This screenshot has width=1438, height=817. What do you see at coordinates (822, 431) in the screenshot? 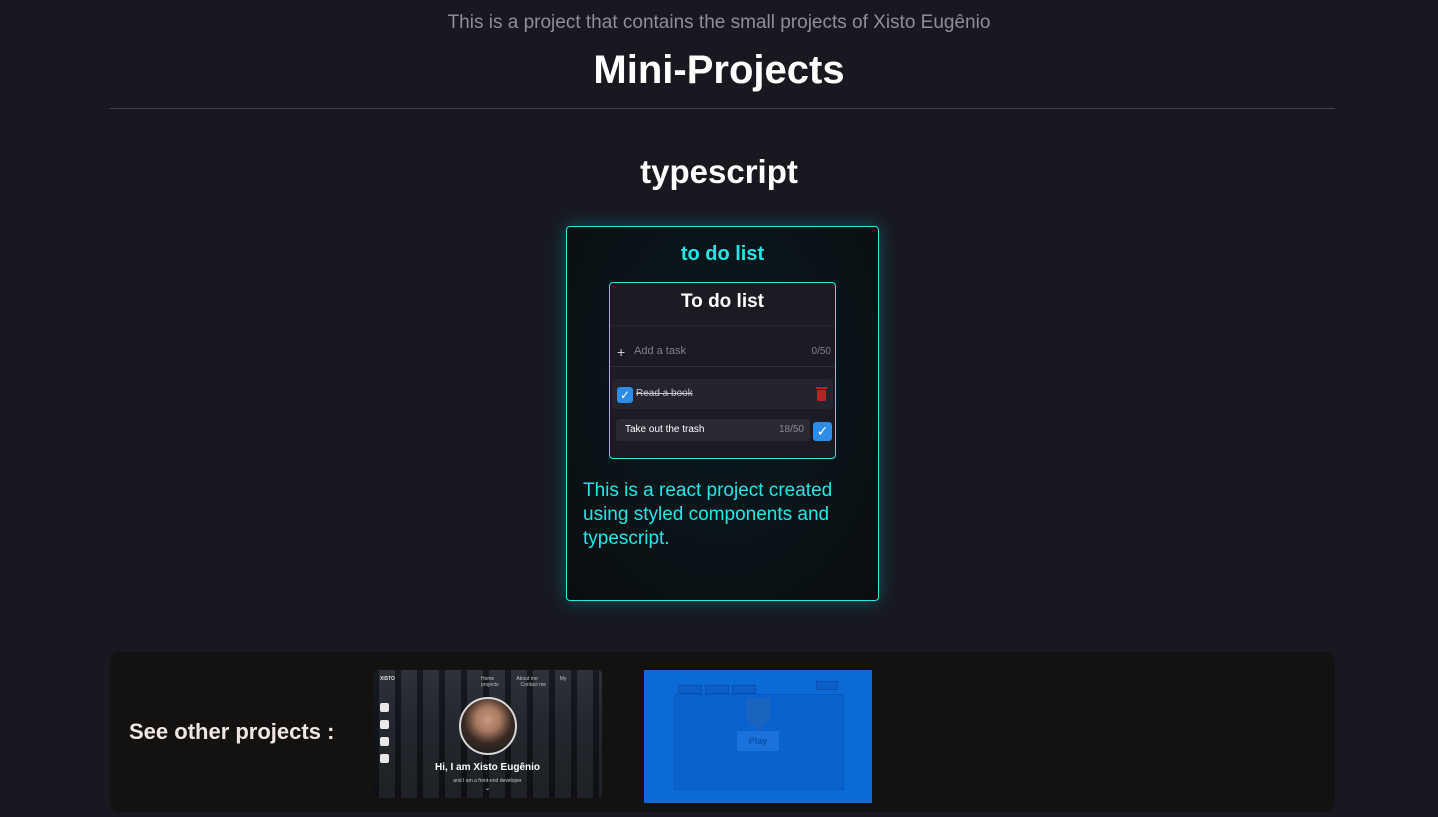
I see `check-icon: ✓` at bounding box center [822, 431].